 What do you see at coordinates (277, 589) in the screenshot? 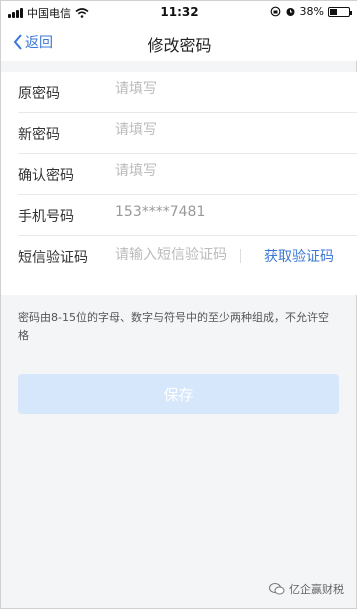
I see `wechat-icon` at bounding box center [277, 589].